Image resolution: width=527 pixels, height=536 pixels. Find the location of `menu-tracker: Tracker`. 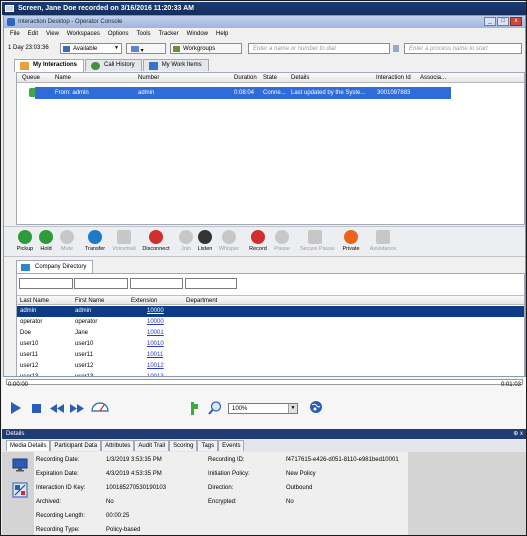

menu-tracker: Tracker is located at coordinates (169, 35).